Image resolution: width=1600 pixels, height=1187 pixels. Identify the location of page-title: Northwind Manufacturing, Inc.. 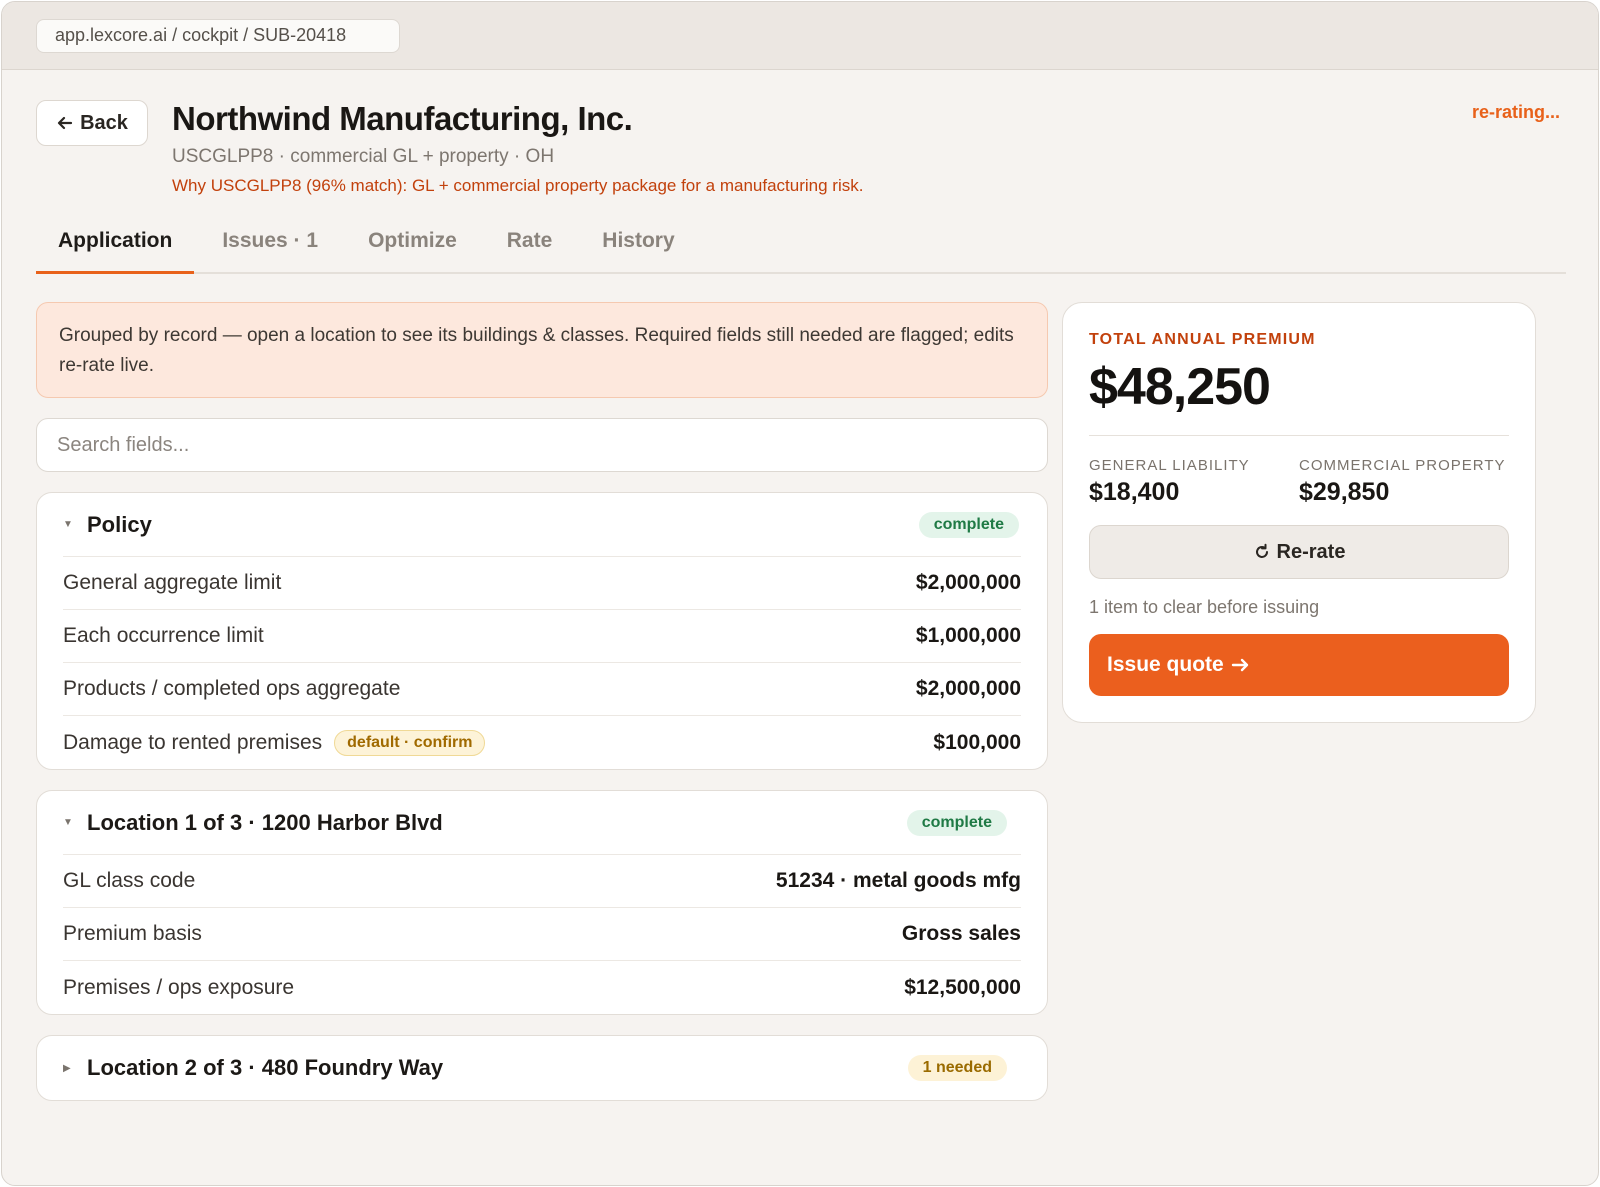
(402, 118).